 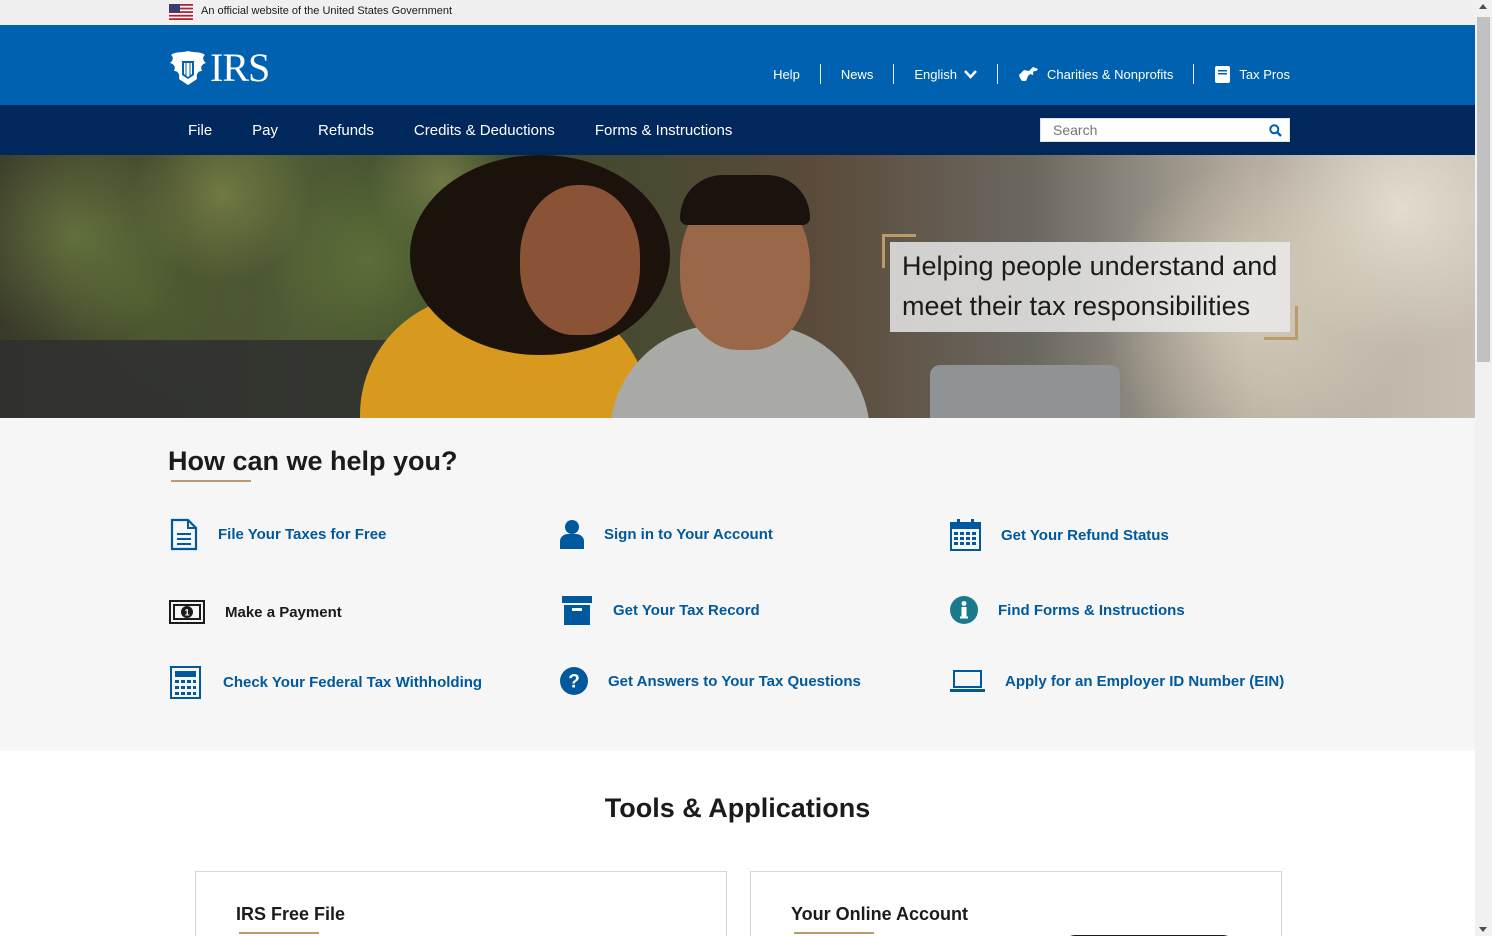 I want to click on charities-label: Charities & Nonprofits, so click(x=1110, y=74).